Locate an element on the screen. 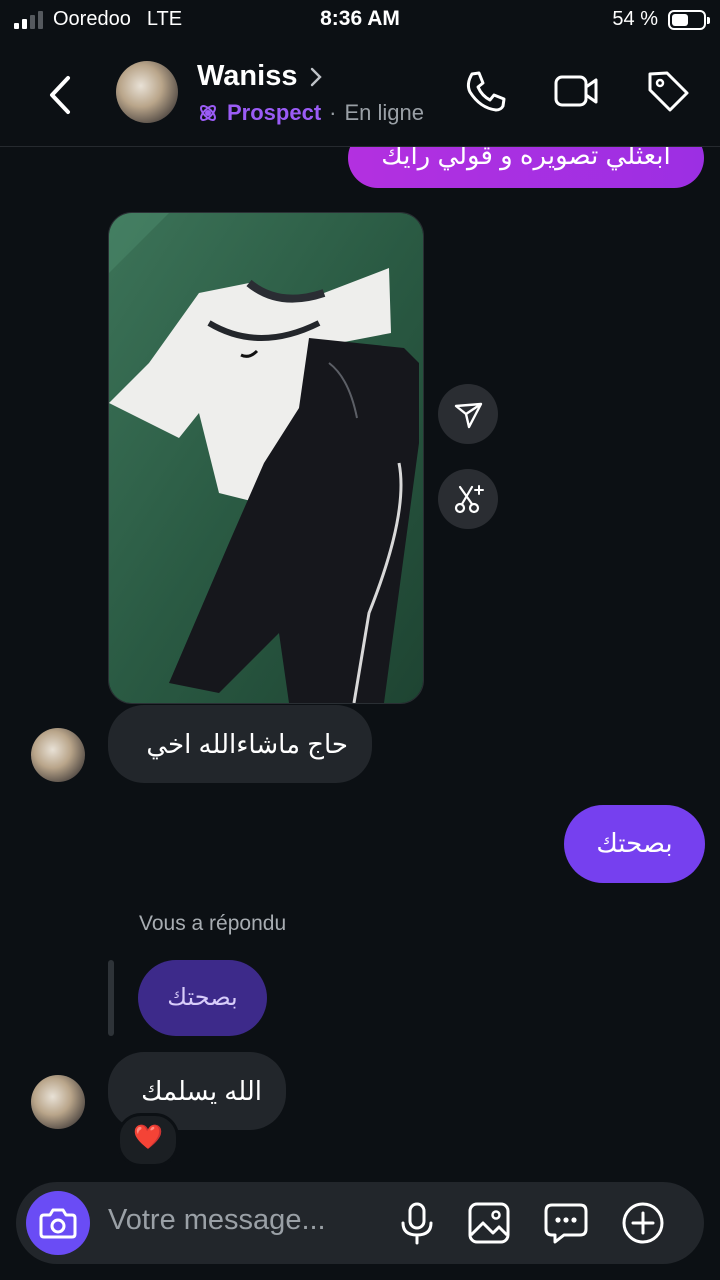 The height and width of the screenshot is (1280, 720). remix-button is located at coordinates (468, 499).